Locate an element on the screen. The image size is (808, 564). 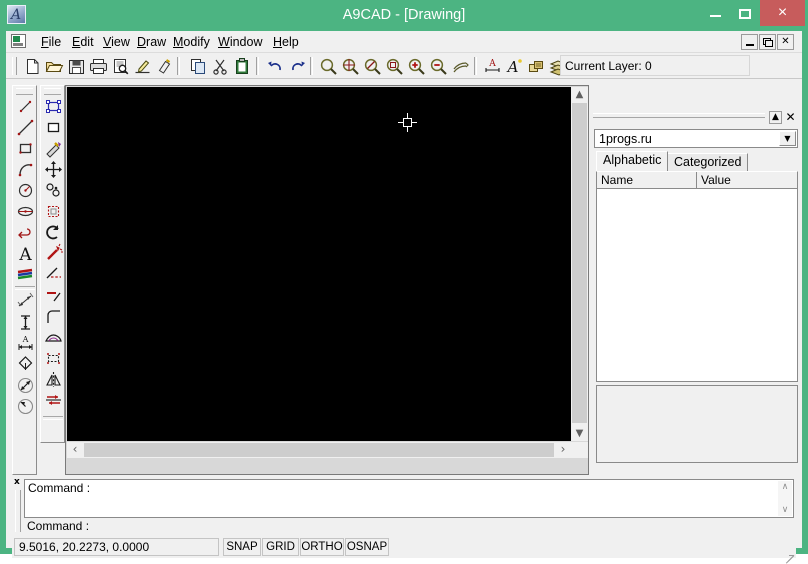
properties-icon is located at coordinates (536, 66).